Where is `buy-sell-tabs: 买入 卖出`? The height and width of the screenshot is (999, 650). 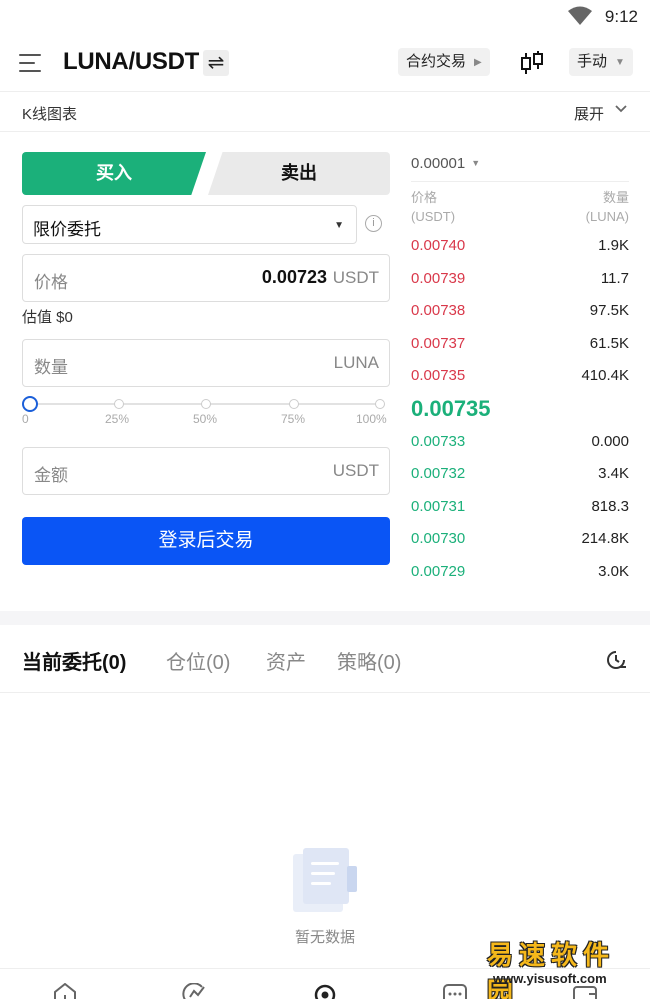
buy-sell-tabs: 买入 卖出 is located at coordinates (206, 173).